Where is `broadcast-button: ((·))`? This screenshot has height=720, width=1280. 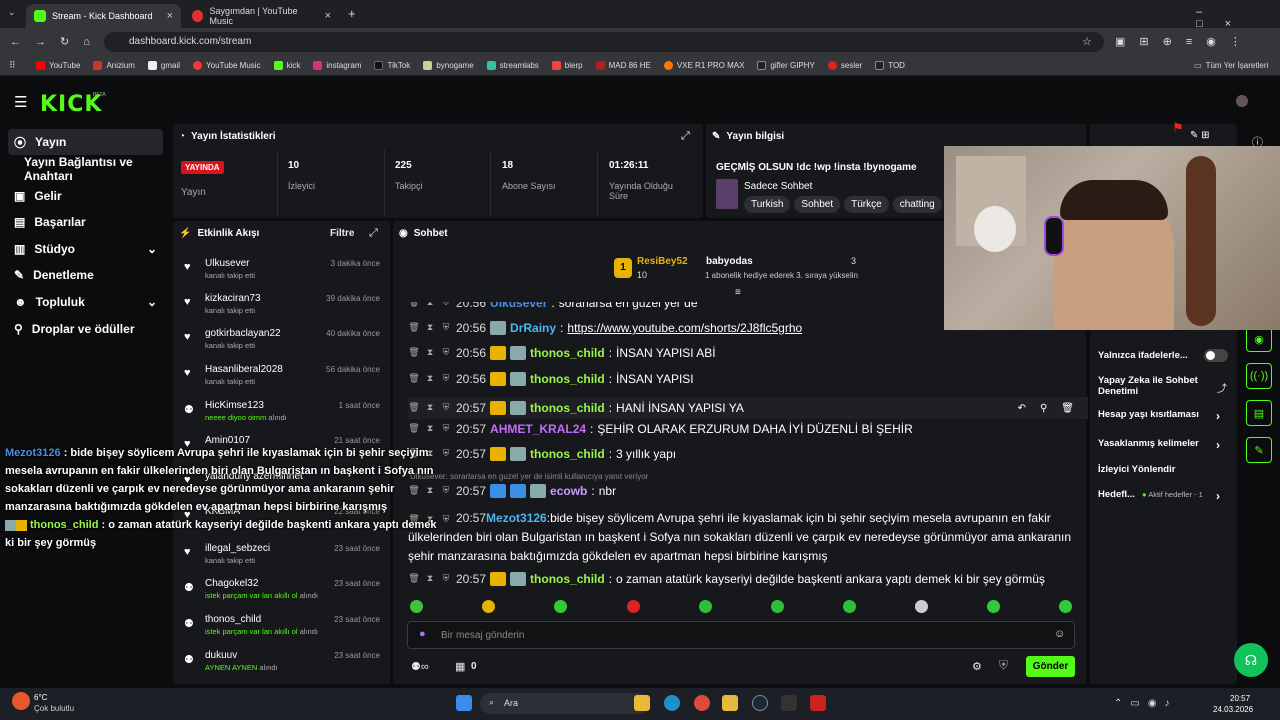 broadcast-button: ((·)) is located at coordinates (1259, 376).